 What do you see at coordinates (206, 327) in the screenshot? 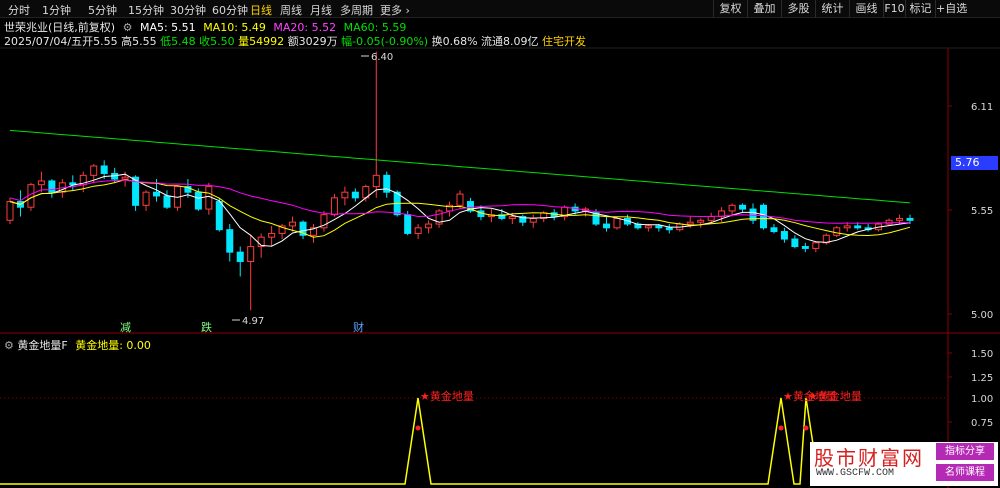
I see `marker-fall: 跌` at bounding box center [206, 327].